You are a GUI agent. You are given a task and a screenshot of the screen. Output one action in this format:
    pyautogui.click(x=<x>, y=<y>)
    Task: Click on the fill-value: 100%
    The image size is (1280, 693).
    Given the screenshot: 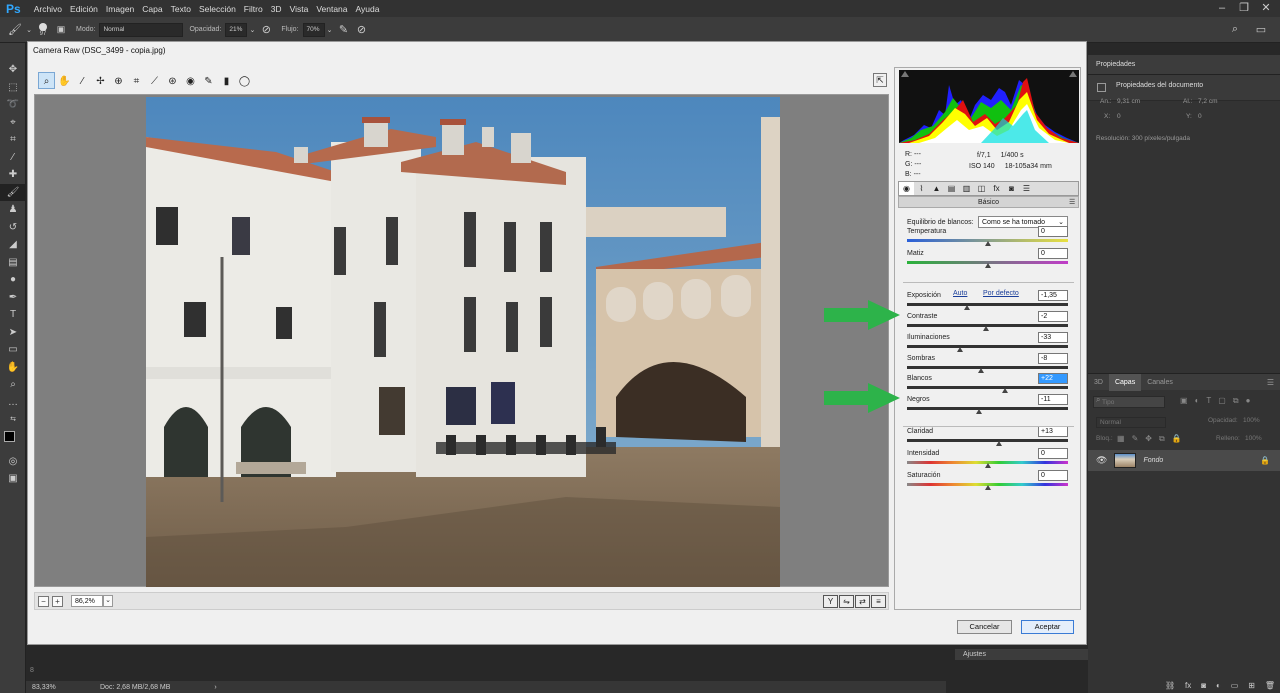 What is the action you would take?
    pyautogui.click(x=1253, y=438)
    